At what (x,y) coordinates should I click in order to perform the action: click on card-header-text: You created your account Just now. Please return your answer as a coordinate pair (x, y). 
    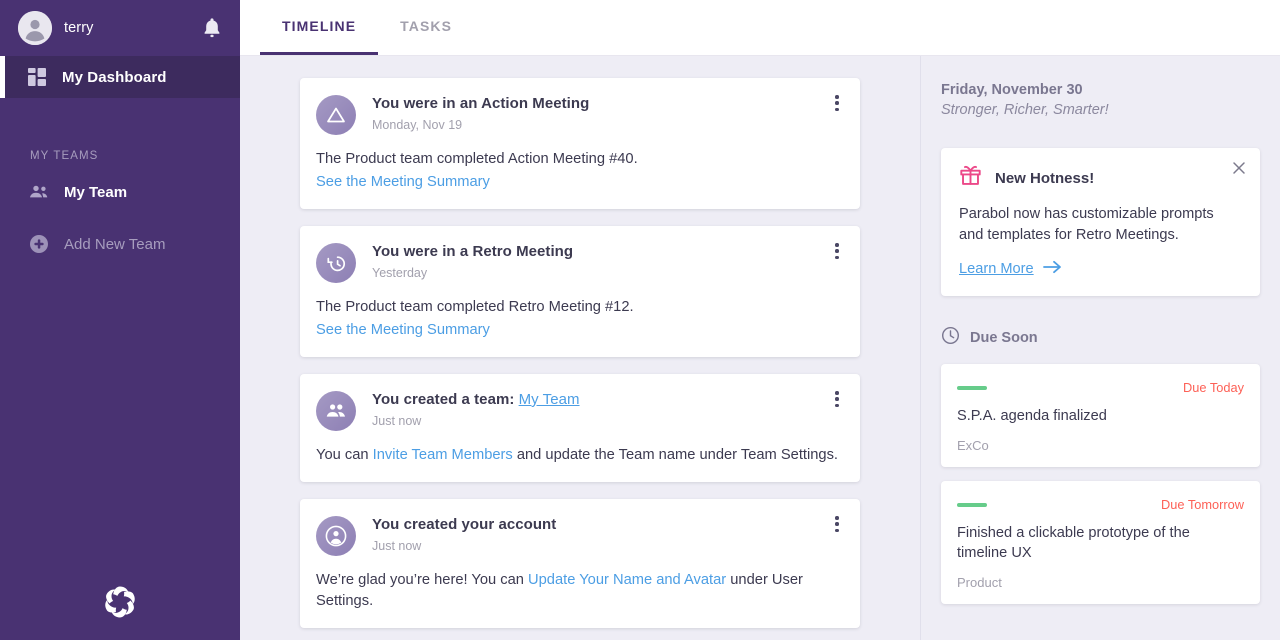
    Looking at the image, I should click on (607, 534).